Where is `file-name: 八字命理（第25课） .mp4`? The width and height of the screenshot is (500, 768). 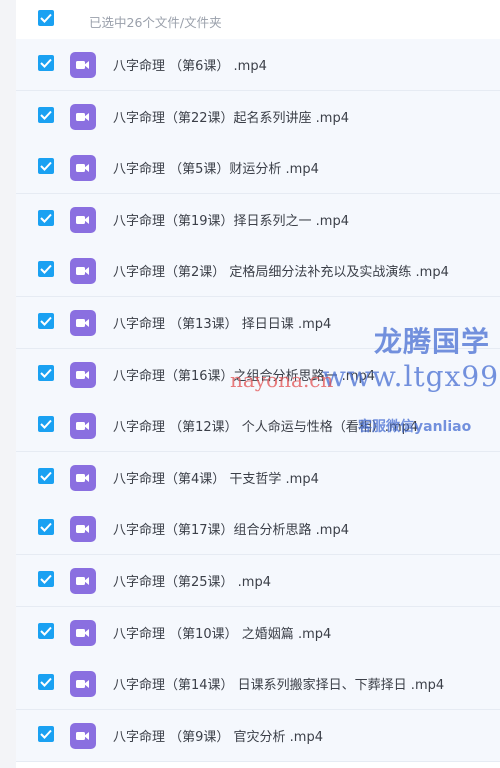 file-name: 八字命理（第25课） .mp4 is located at coordinates (192, 580).